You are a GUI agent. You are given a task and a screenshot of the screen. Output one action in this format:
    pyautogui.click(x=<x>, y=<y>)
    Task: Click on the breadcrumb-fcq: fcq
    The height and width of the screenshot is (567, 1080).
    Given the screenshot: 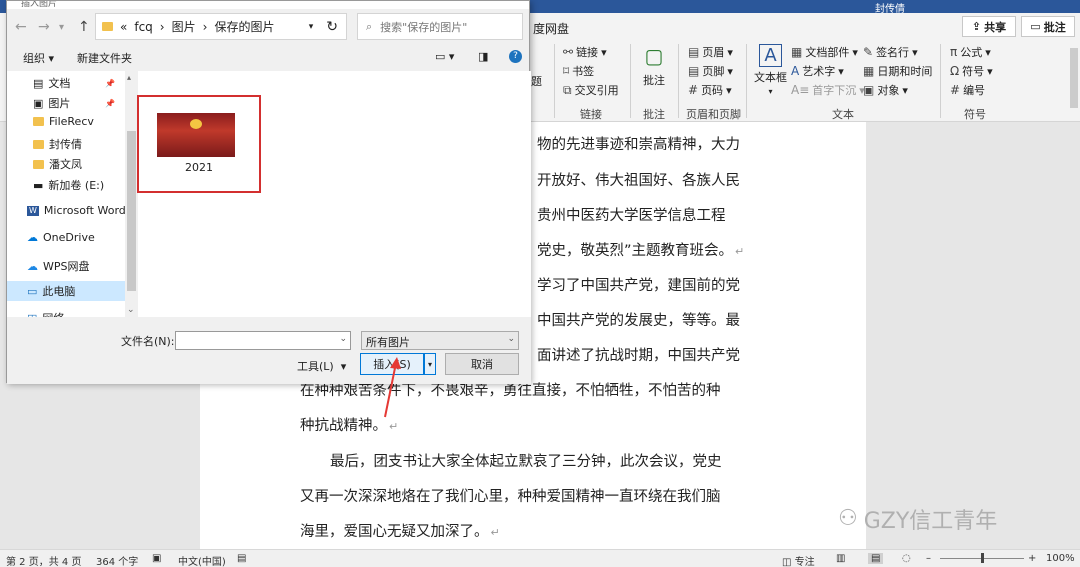 What is the action you would take?
    pyautogui.click(x=143, y=27)
    